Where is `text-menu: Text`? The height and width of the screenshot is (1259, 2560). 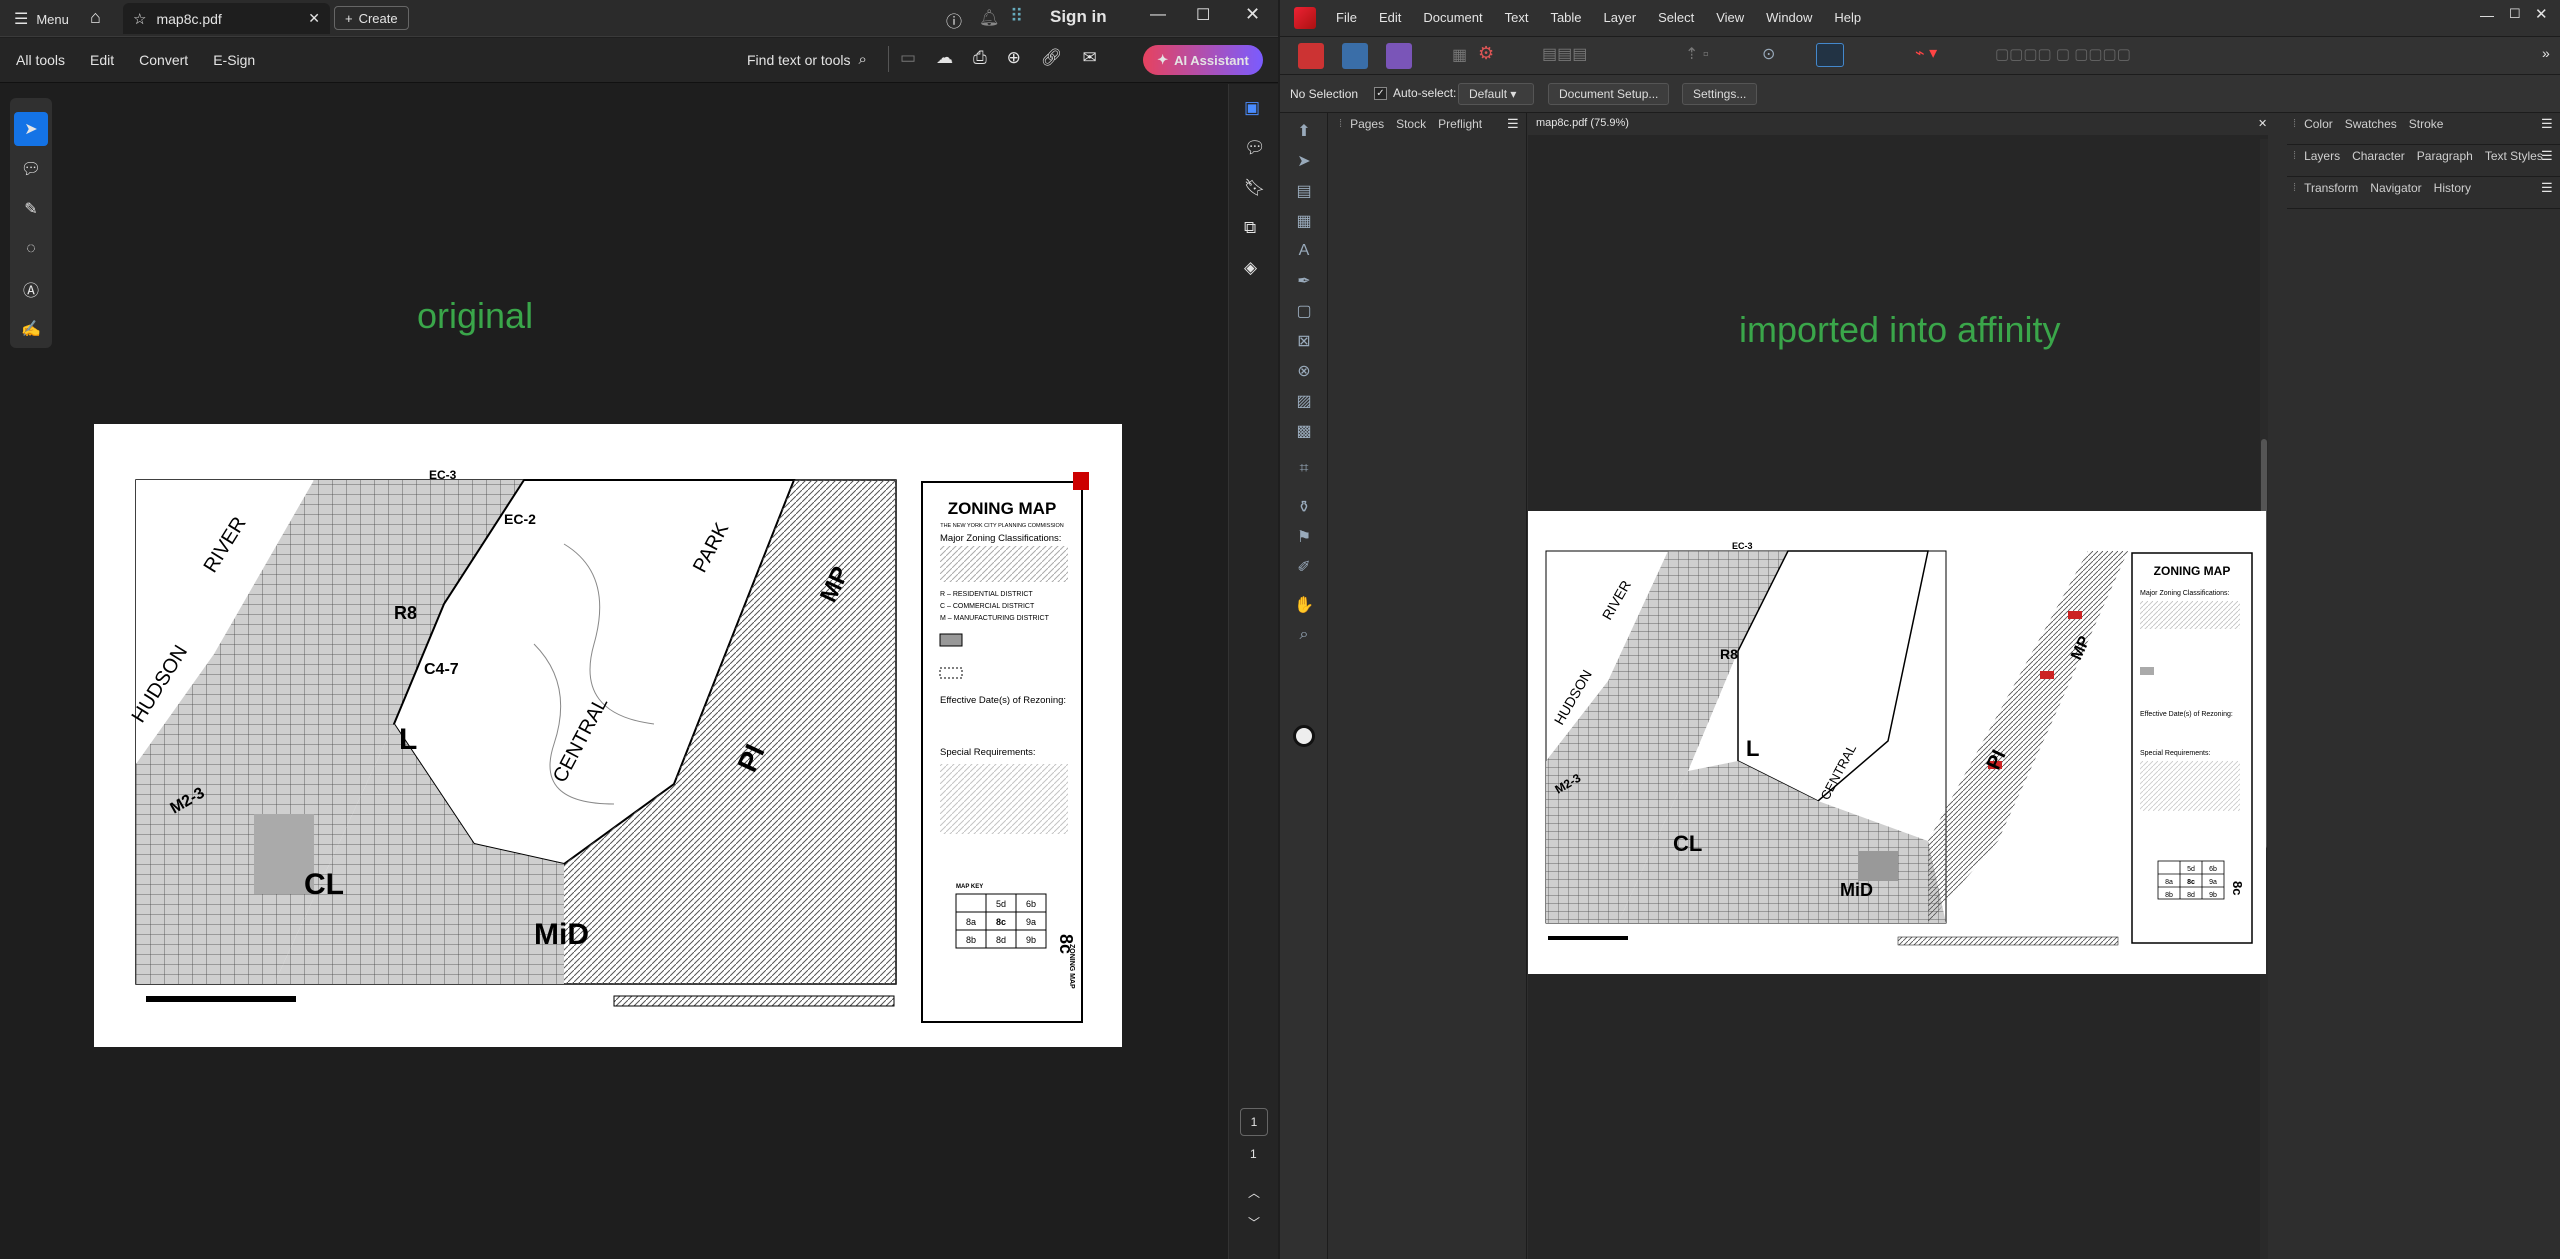
text-menu: Text is located at coordinates (1517, 17).